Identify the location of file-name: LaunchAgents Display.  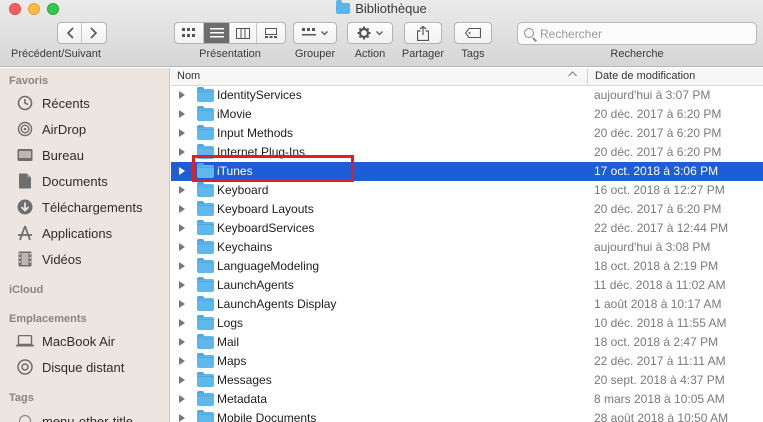
(277, 304).